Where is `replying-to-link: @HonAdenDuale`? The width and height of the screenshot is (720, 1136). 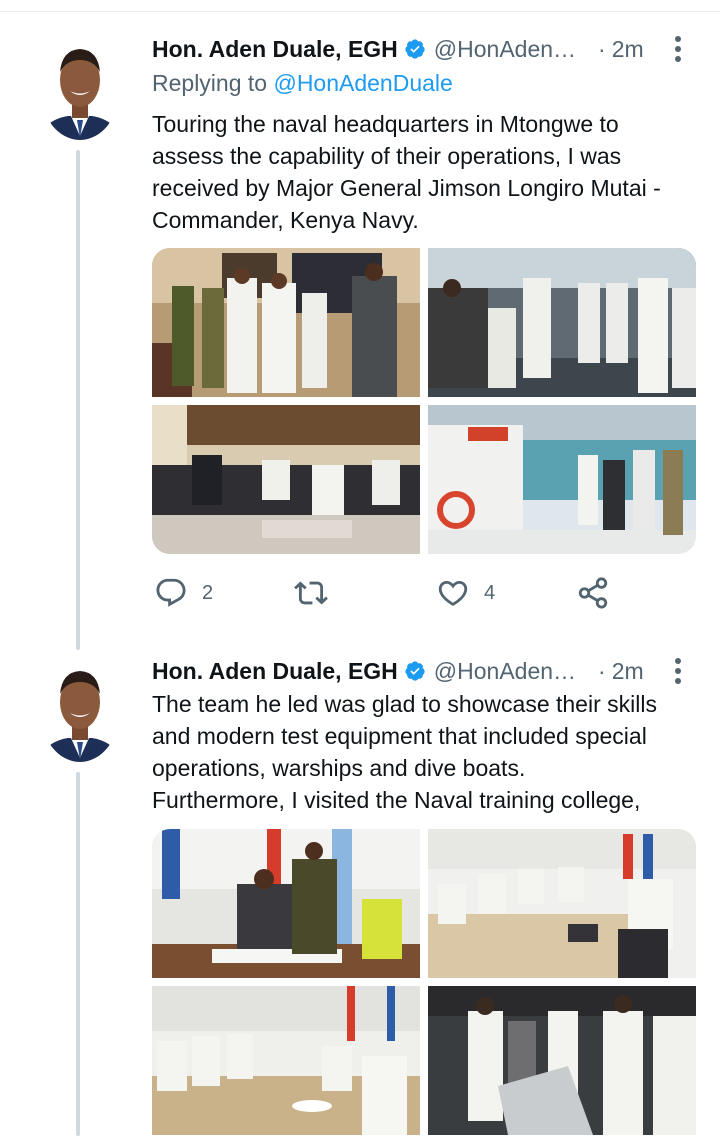
replying-to-link: @HonAdenDuale is located at coordinates (362, 83).